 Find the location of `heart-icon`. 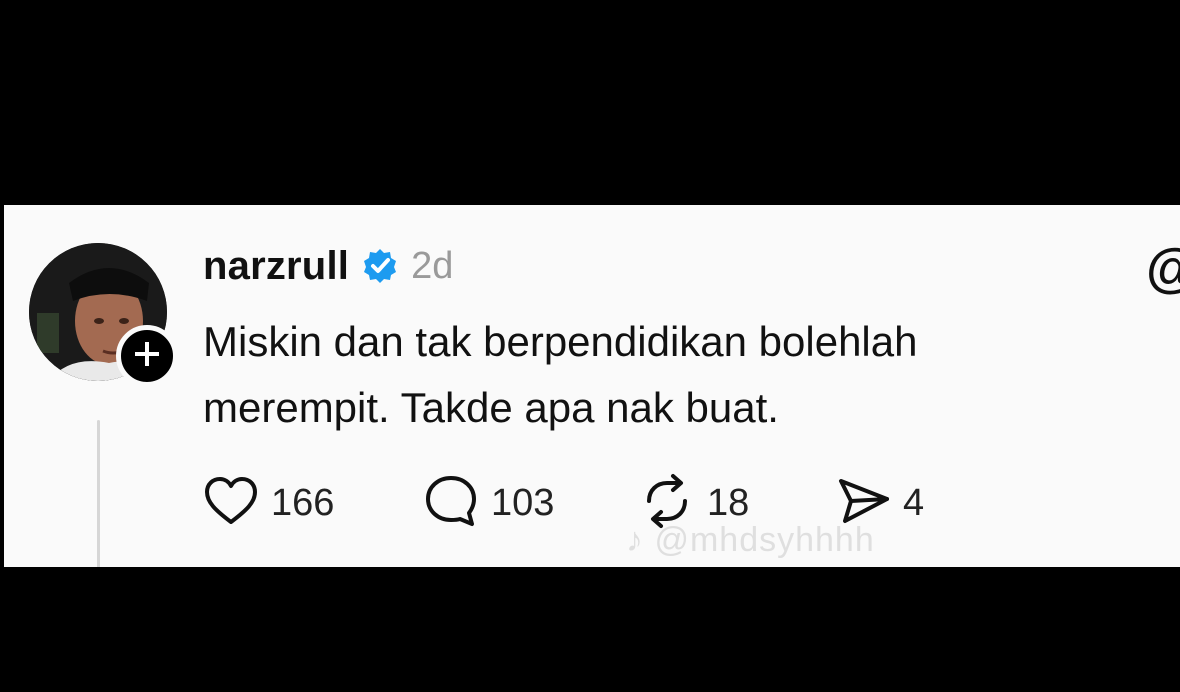

heart-icon is located at coordinates (231, 503).